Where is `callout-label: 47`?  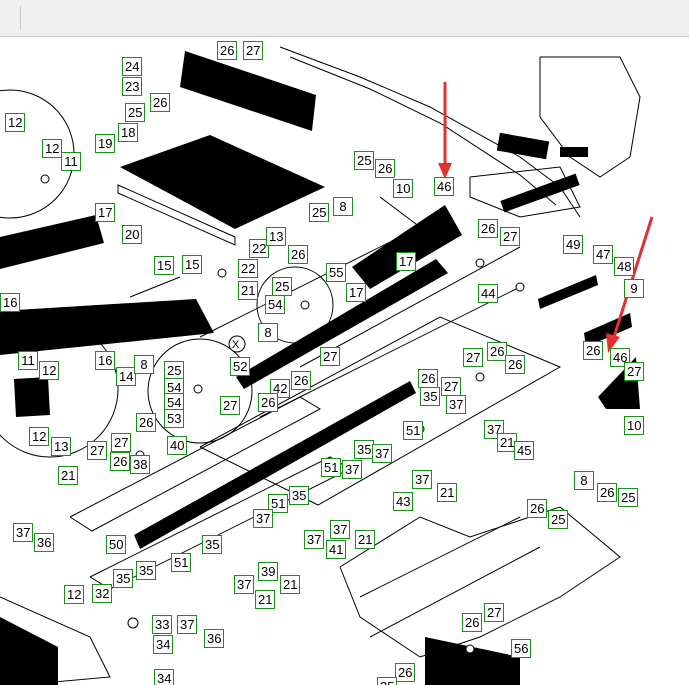 callout-label: 47 is located at coordinates (603, 254).